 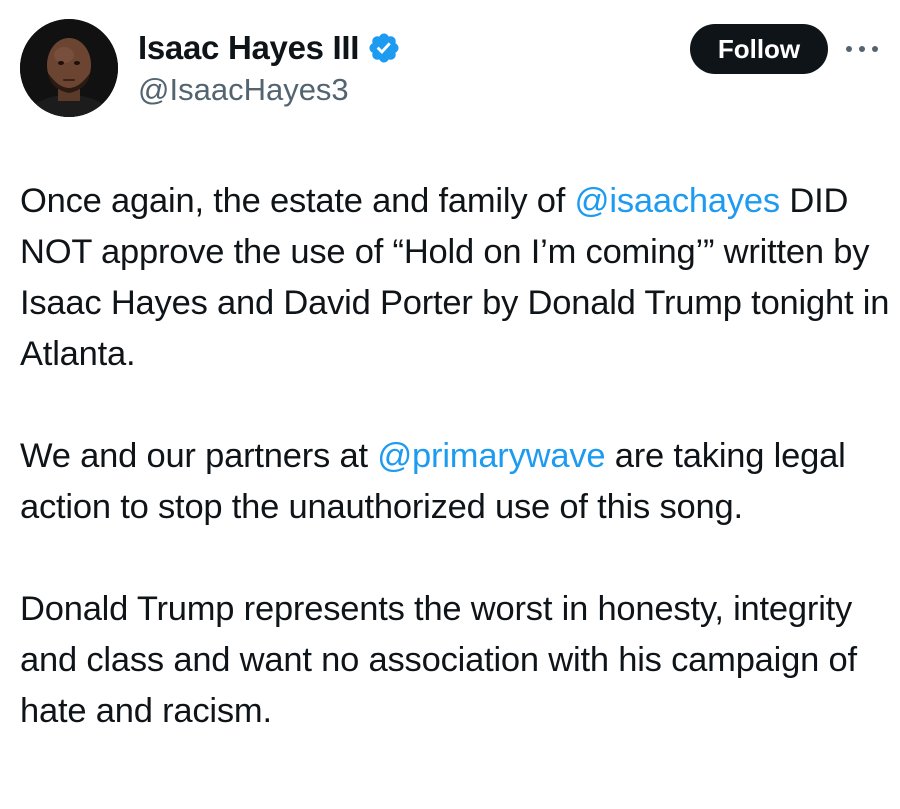 I want to click on avatar-photo-icon, so click(x=69, y=68).